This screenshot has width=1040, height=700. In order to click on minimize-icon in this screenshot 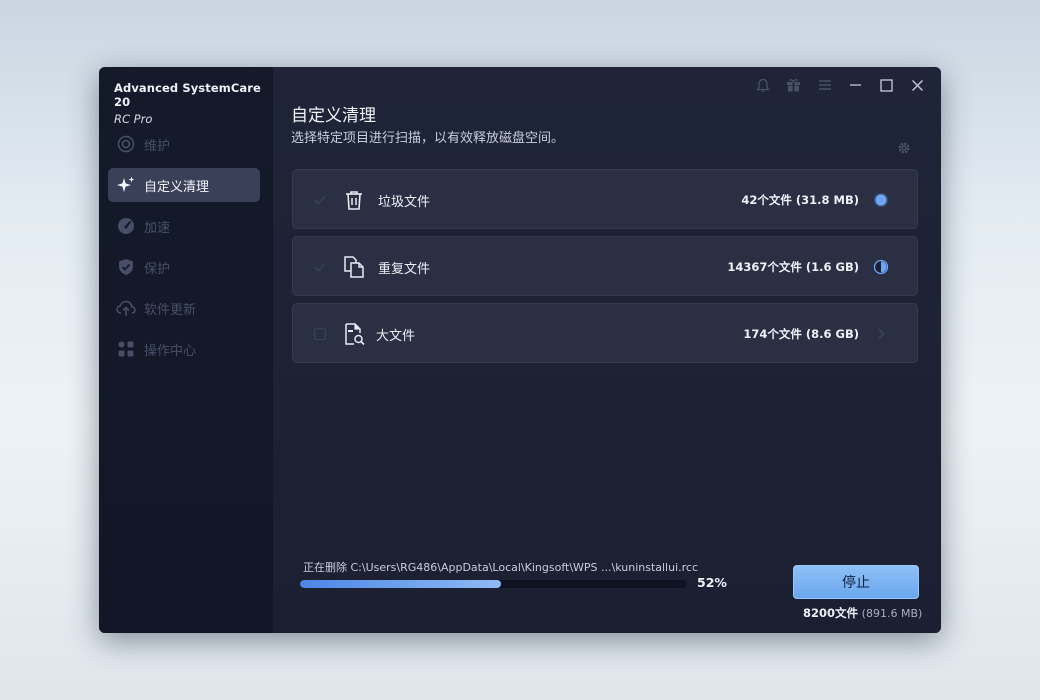, I will do `click(855, 85)`.